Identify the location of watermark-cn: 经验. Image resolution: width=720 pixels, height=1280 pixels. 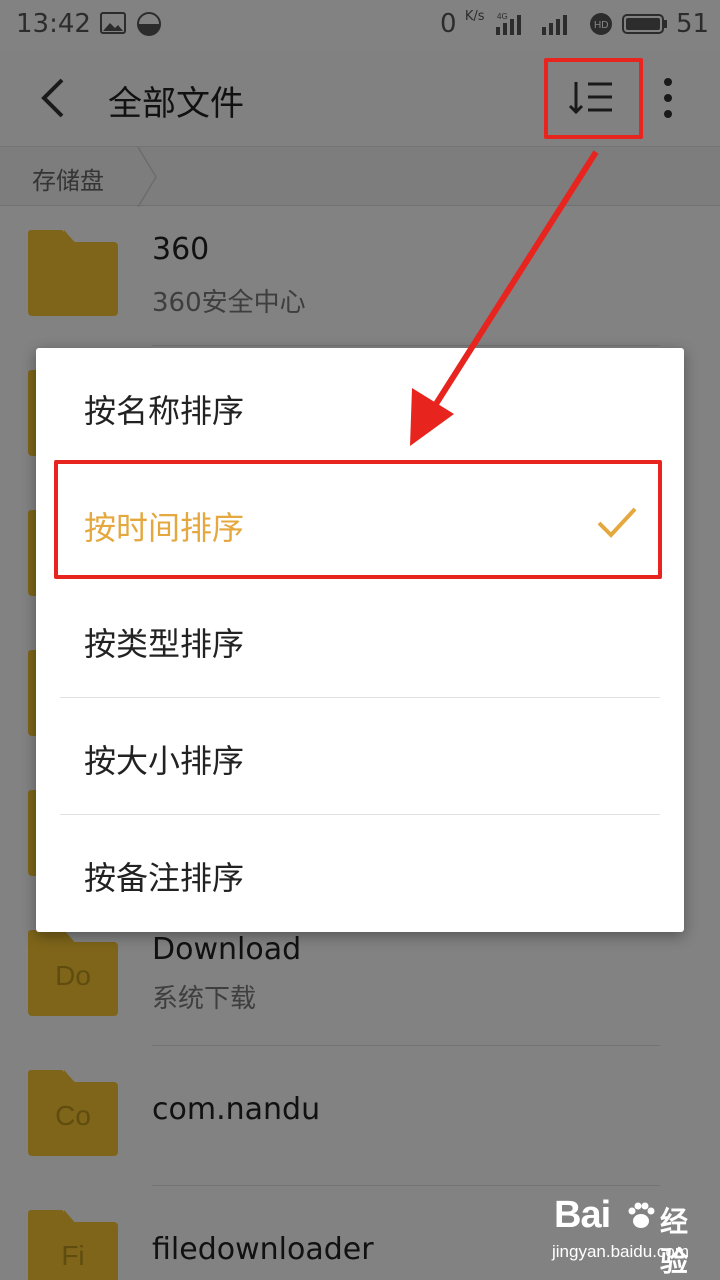
(674, 1241).